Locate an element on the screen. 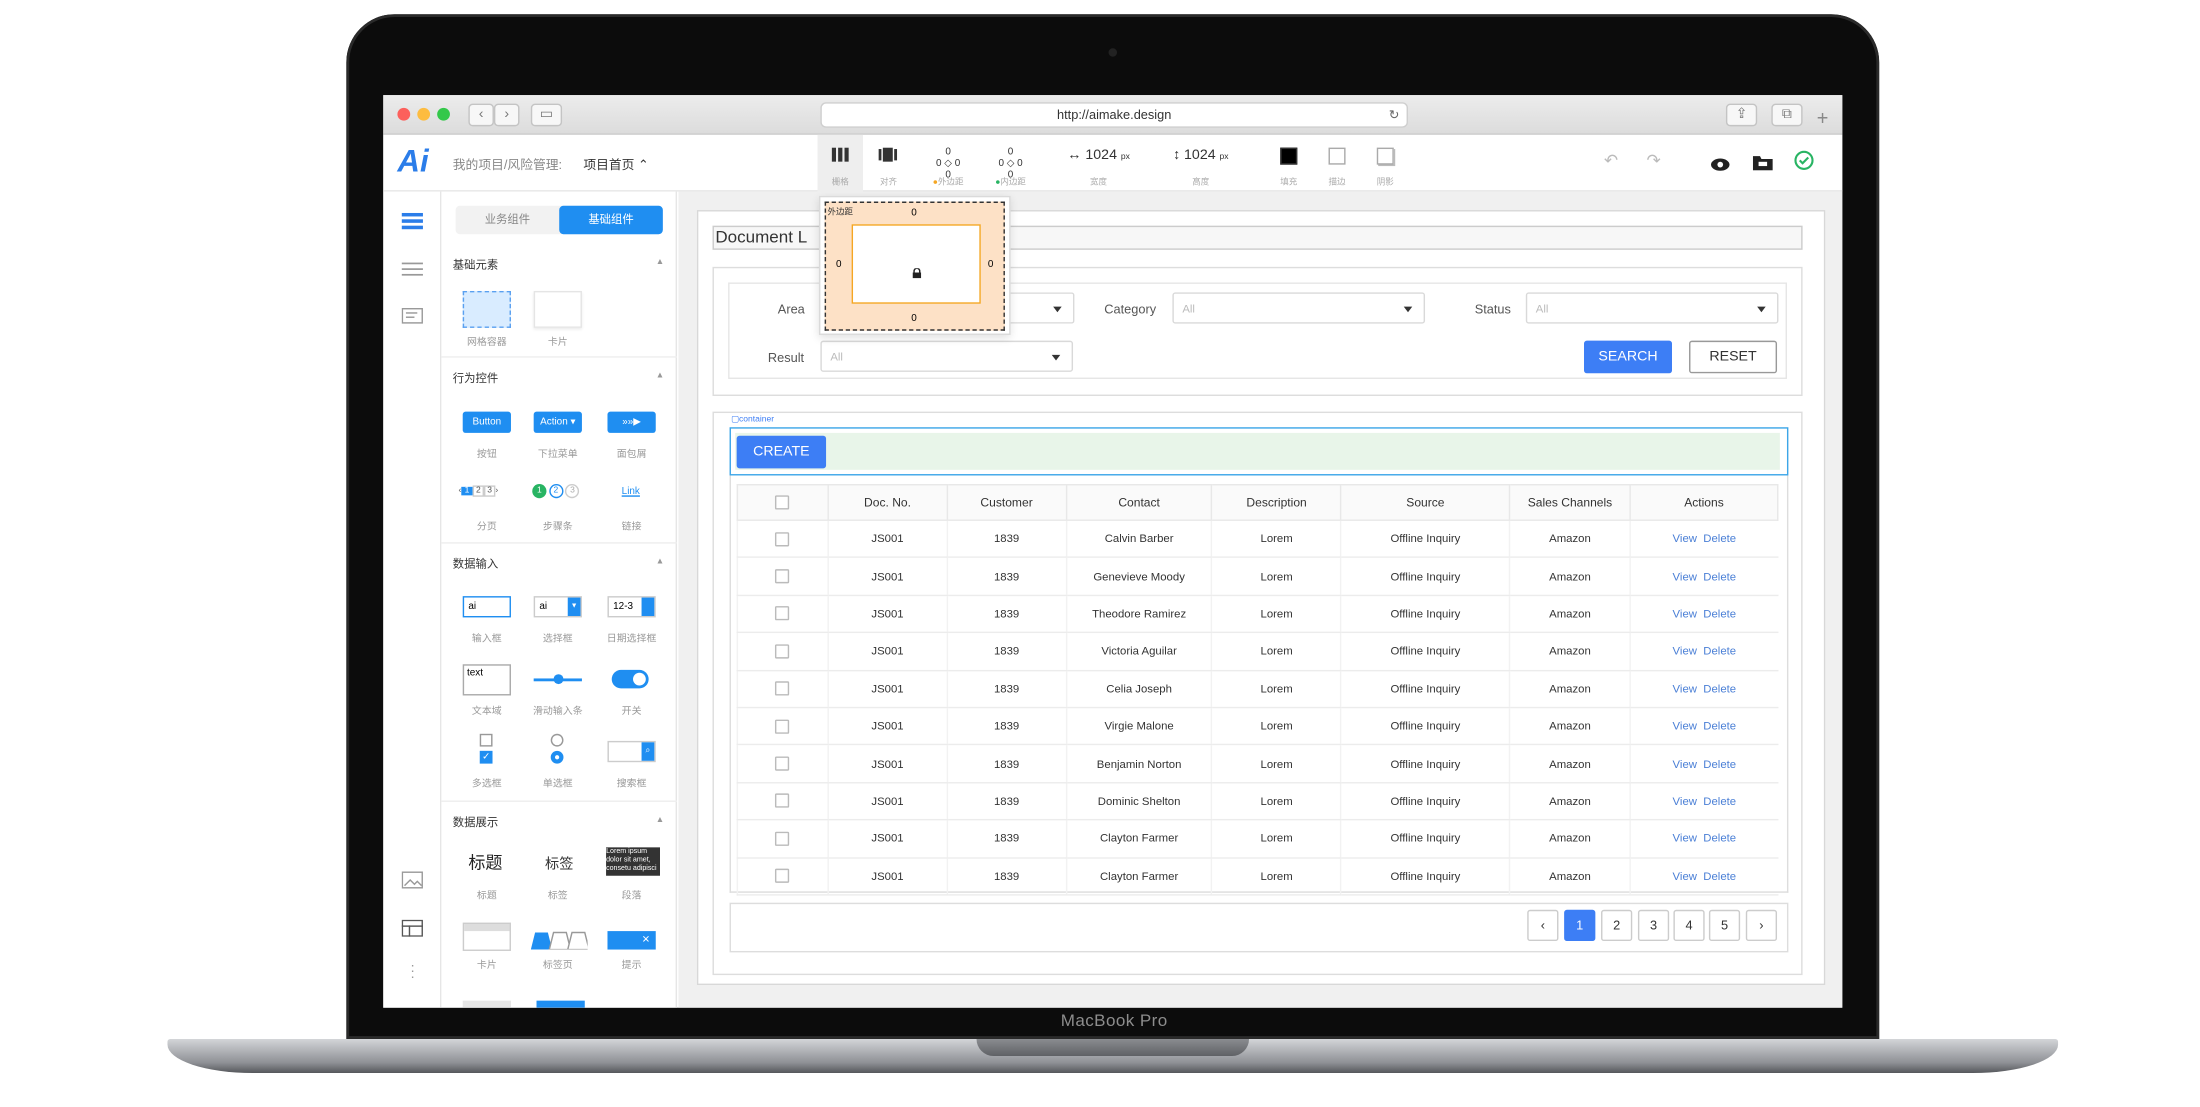 This screenshot has width=2200, height=1107. alert-sample: ✕ is located at coordinates (631, 940).